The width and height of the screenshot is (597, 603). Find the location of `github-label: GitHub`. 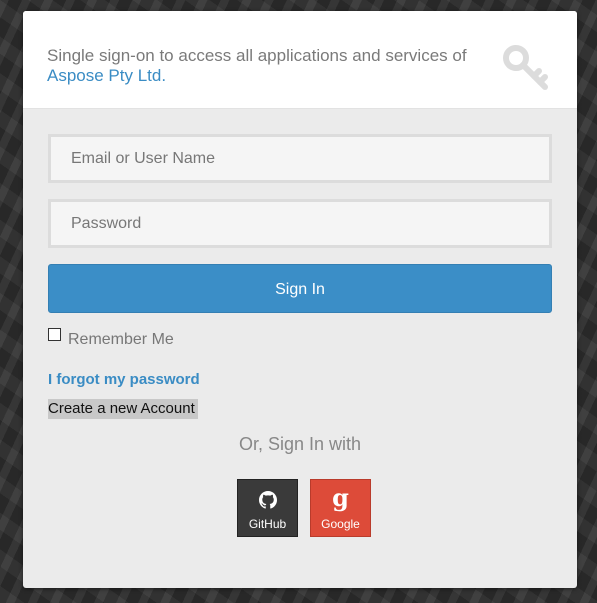

github-label: GitHub is located at coordinates (267, 524).